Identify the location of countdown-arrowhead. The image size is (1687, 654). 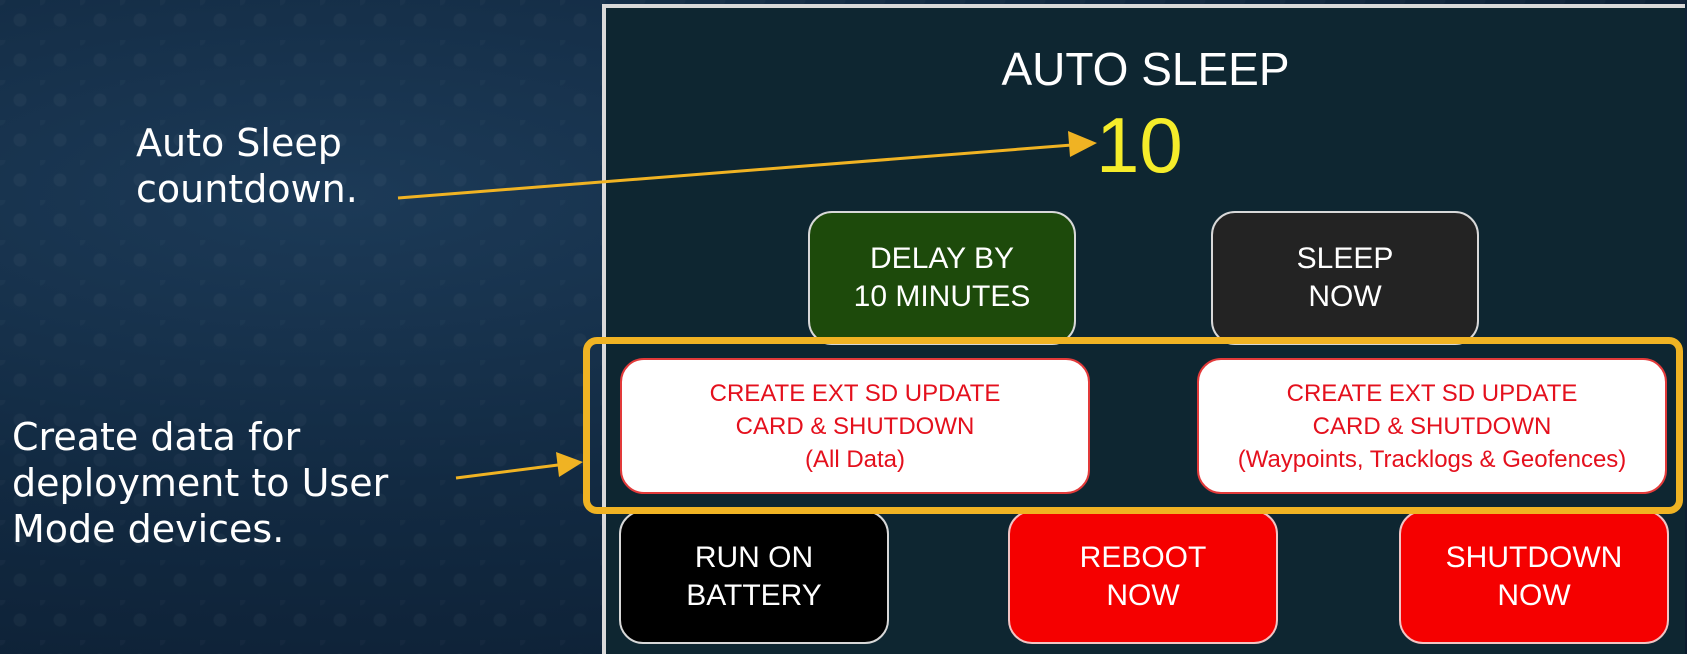
(1082, 144).